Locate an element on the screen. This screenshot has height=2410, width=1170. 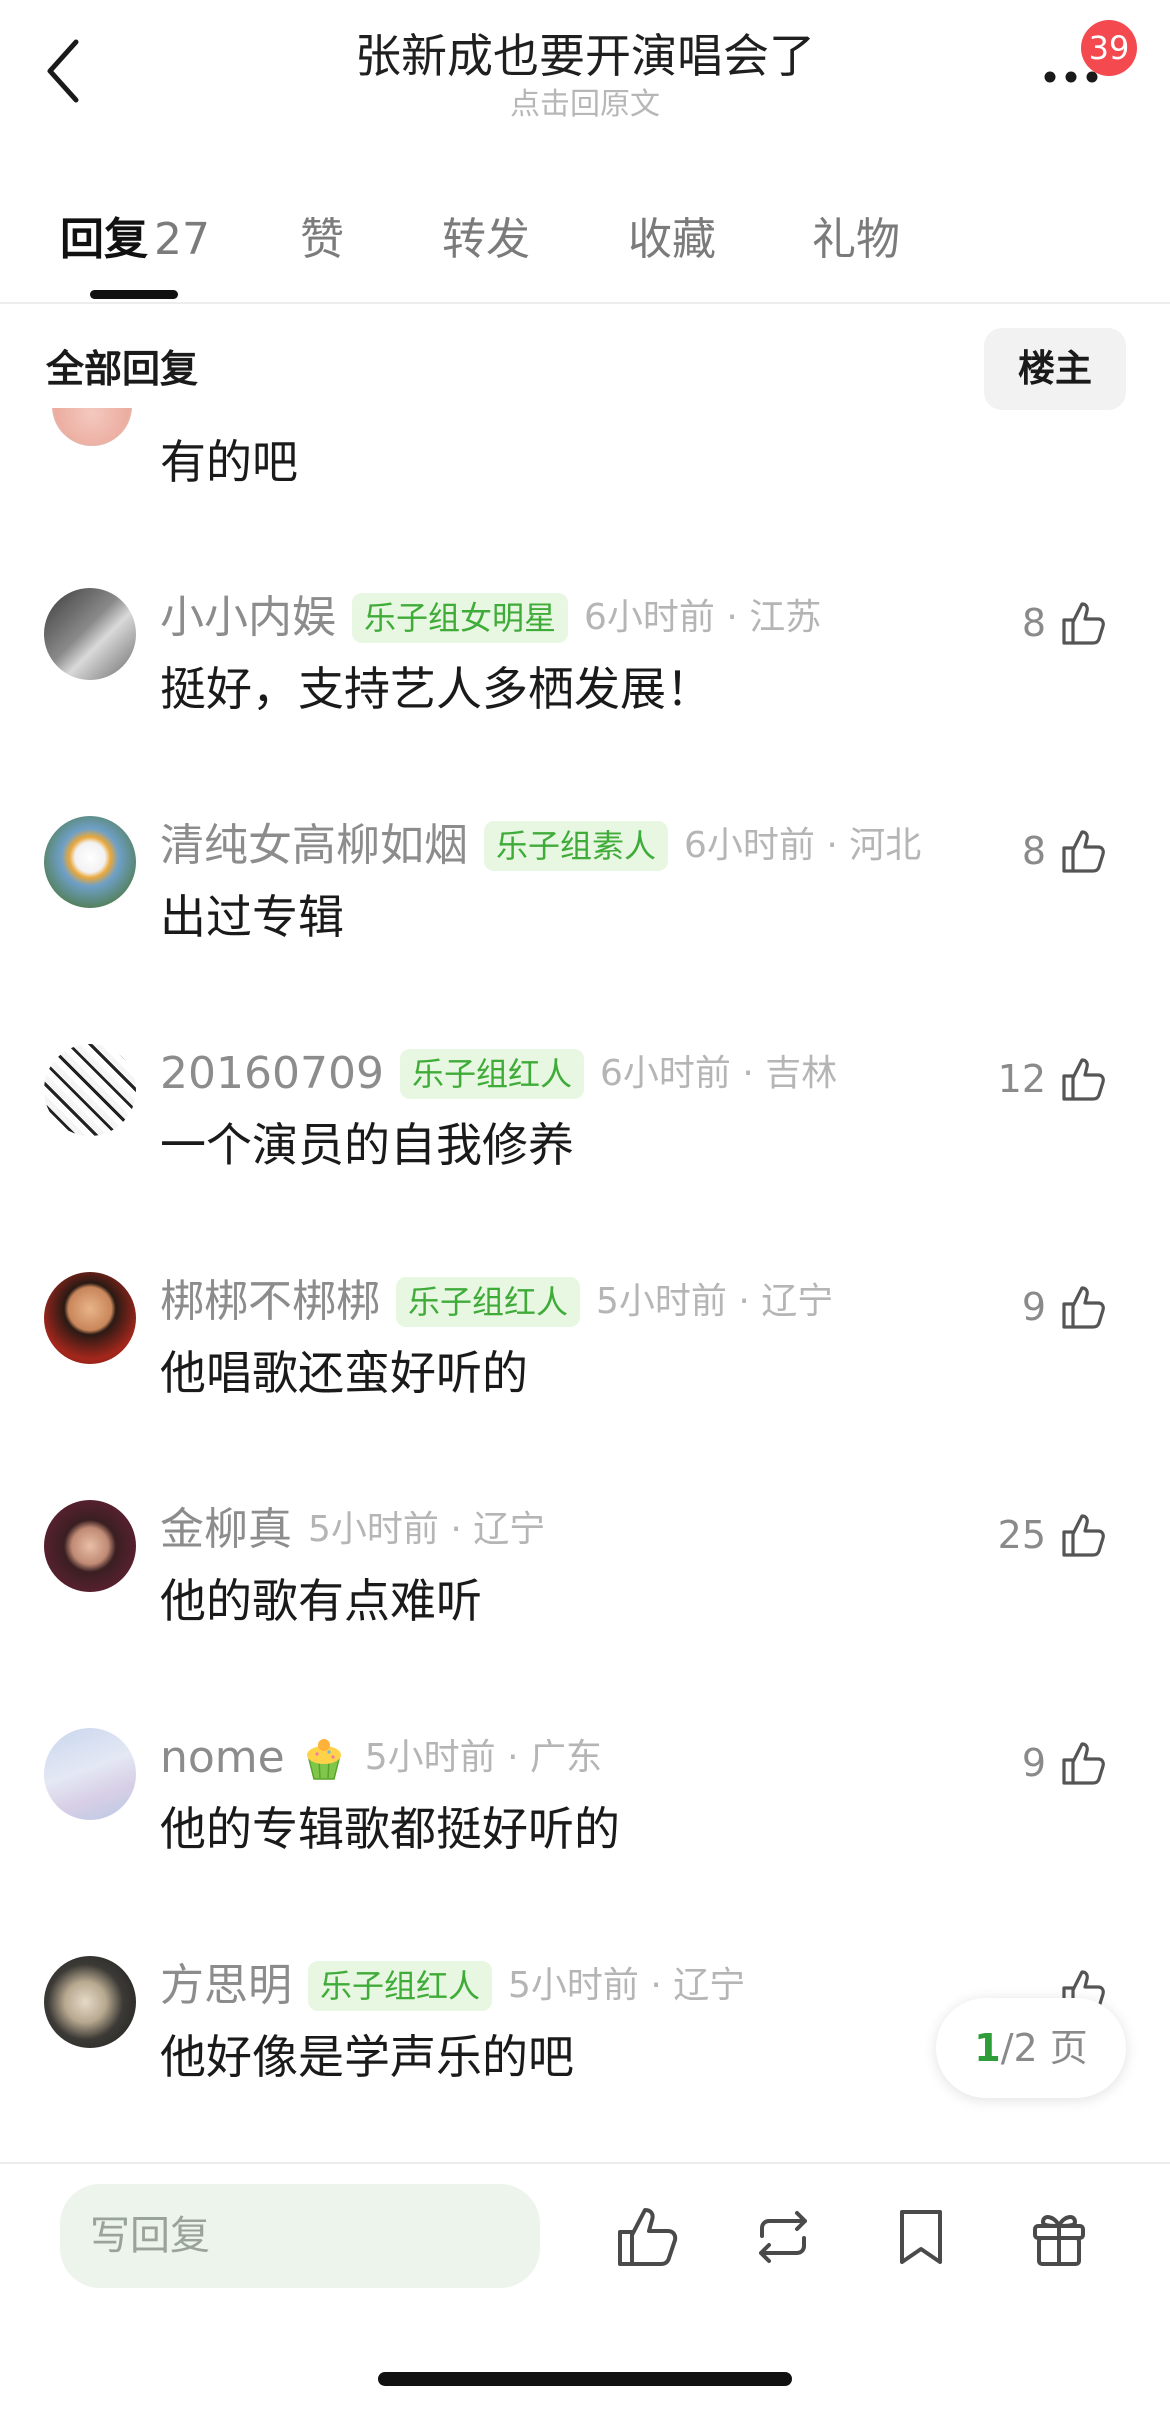
list-item: 小小内娱 乐子组女明星 6小时前 · 江苏 挺好，支持艺人多栖发展！ 8 is located at coordinates (585, 702).